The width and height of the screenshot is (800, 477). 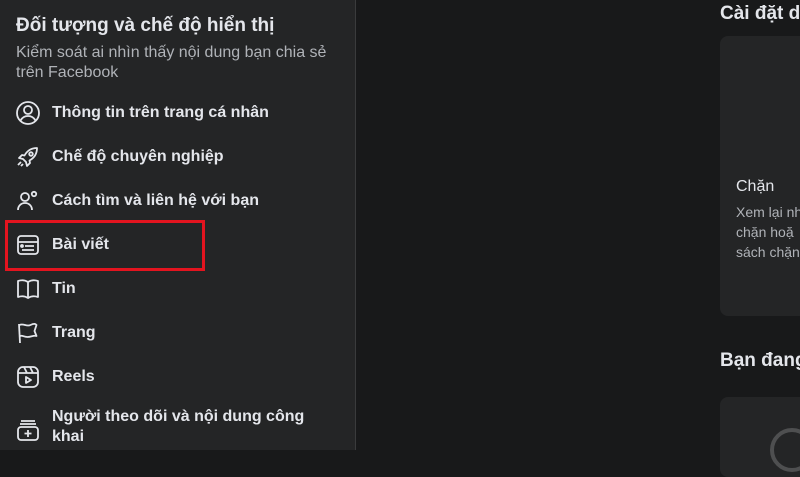 I want to click on sidebar-item-label: Trang, so click(x=74, y=332).